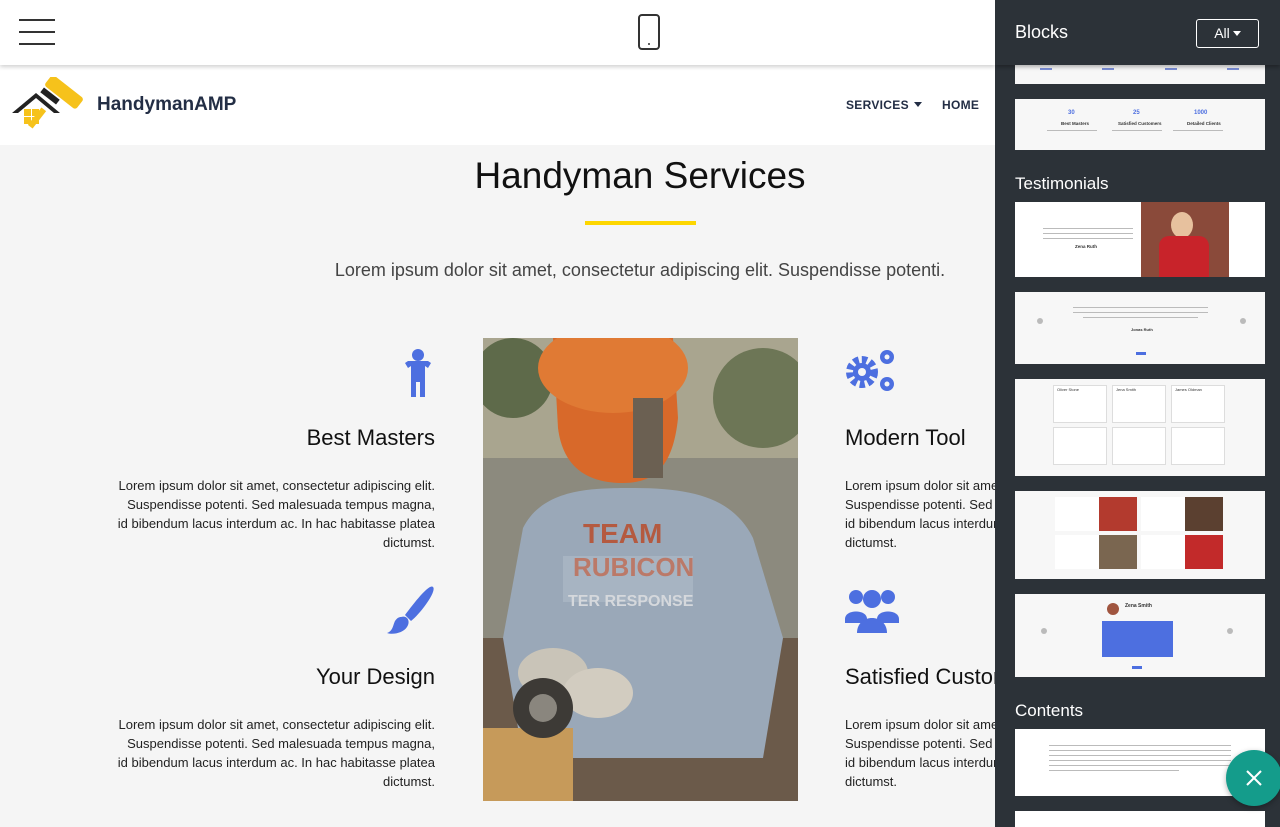 The width and height of the screenshot is (1280, 827). What do you see at coordinates (375, 676) in the screenshot?
I see `feature-title: Your Design` at bounding box center [375, 676].